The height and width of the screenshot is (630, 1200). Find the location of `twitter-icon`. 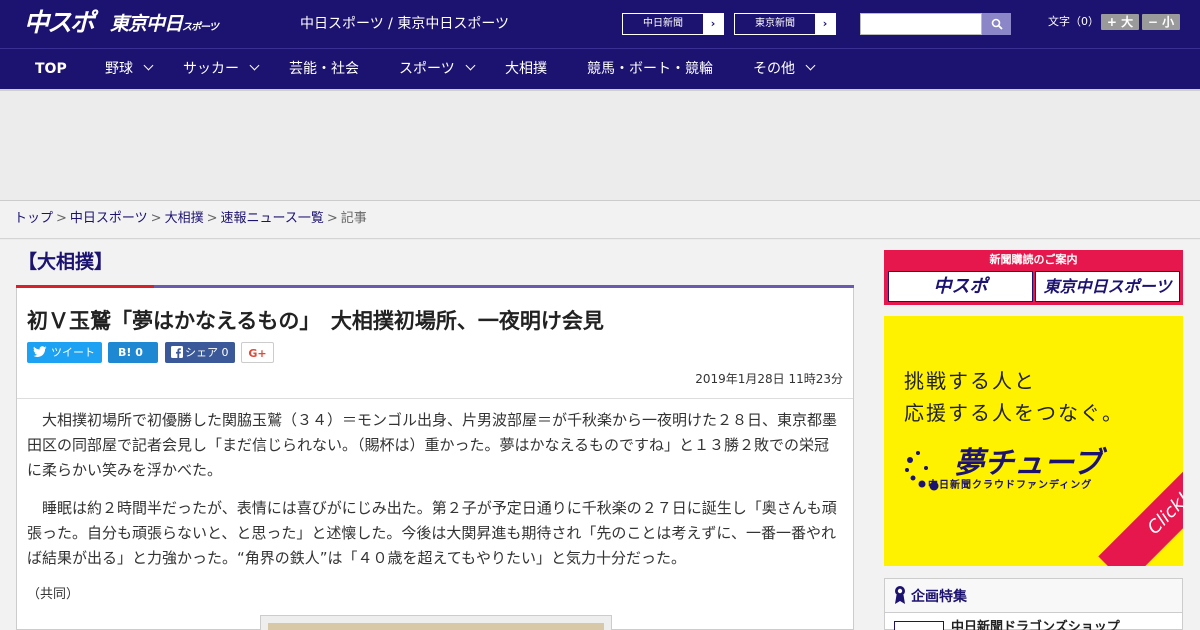

twitter-icon is located at coordinates (40, 351).